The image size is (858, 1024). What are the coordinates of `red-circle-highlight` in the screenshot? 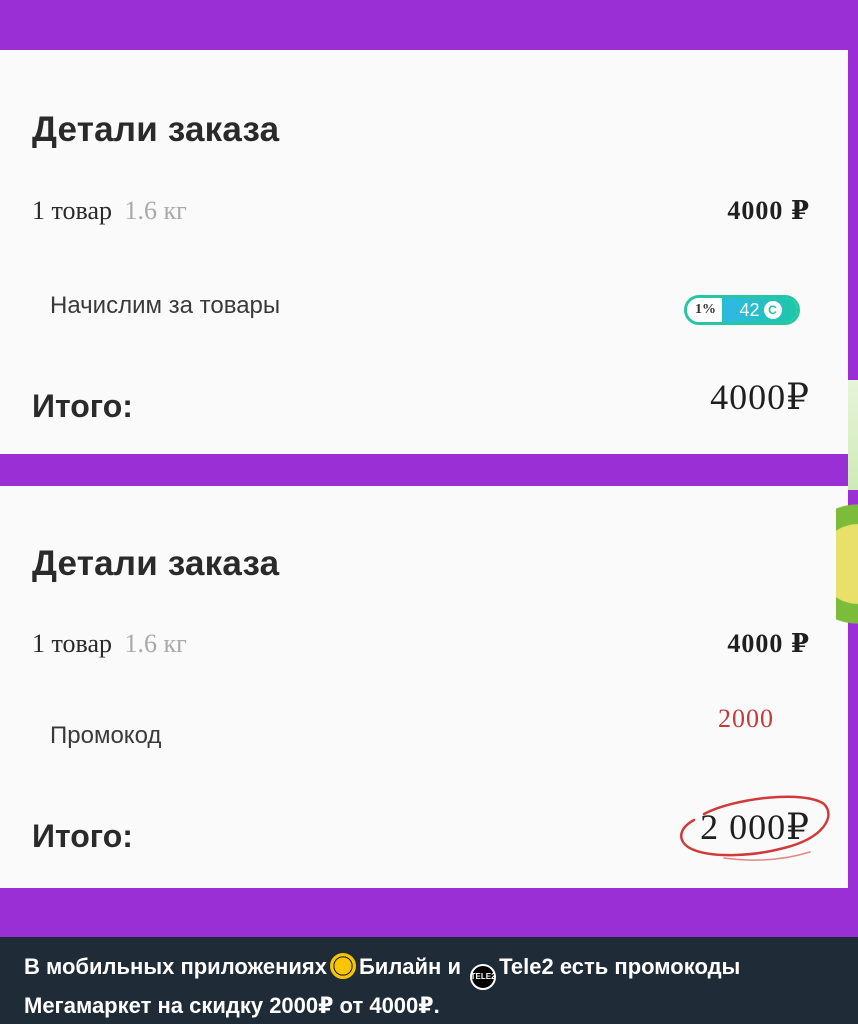 It's located at (755, 828).